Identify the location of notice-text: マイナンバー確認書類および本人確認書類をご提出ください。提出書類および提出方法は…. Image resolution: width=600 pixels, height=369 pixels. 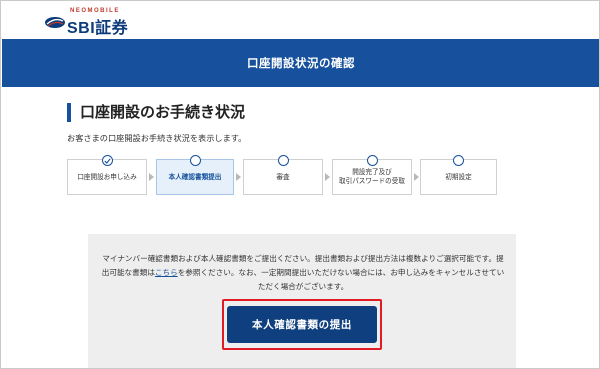
(303, 273).